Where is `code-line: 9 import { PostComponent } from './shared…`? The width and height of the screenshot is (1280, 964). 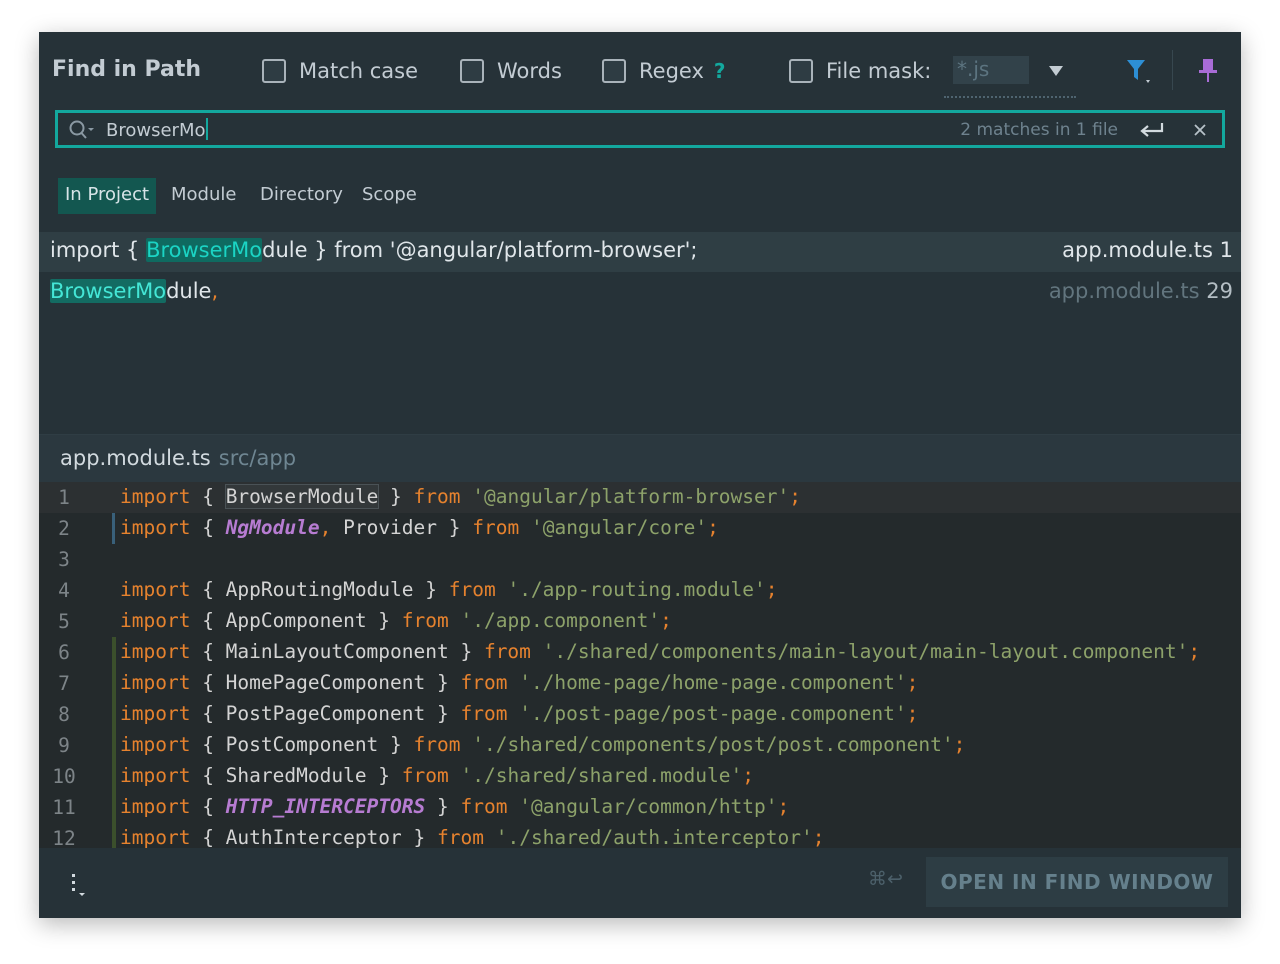
code-line: 9 import { PostComponent } from './shared… is located at coordinates (640, 745).